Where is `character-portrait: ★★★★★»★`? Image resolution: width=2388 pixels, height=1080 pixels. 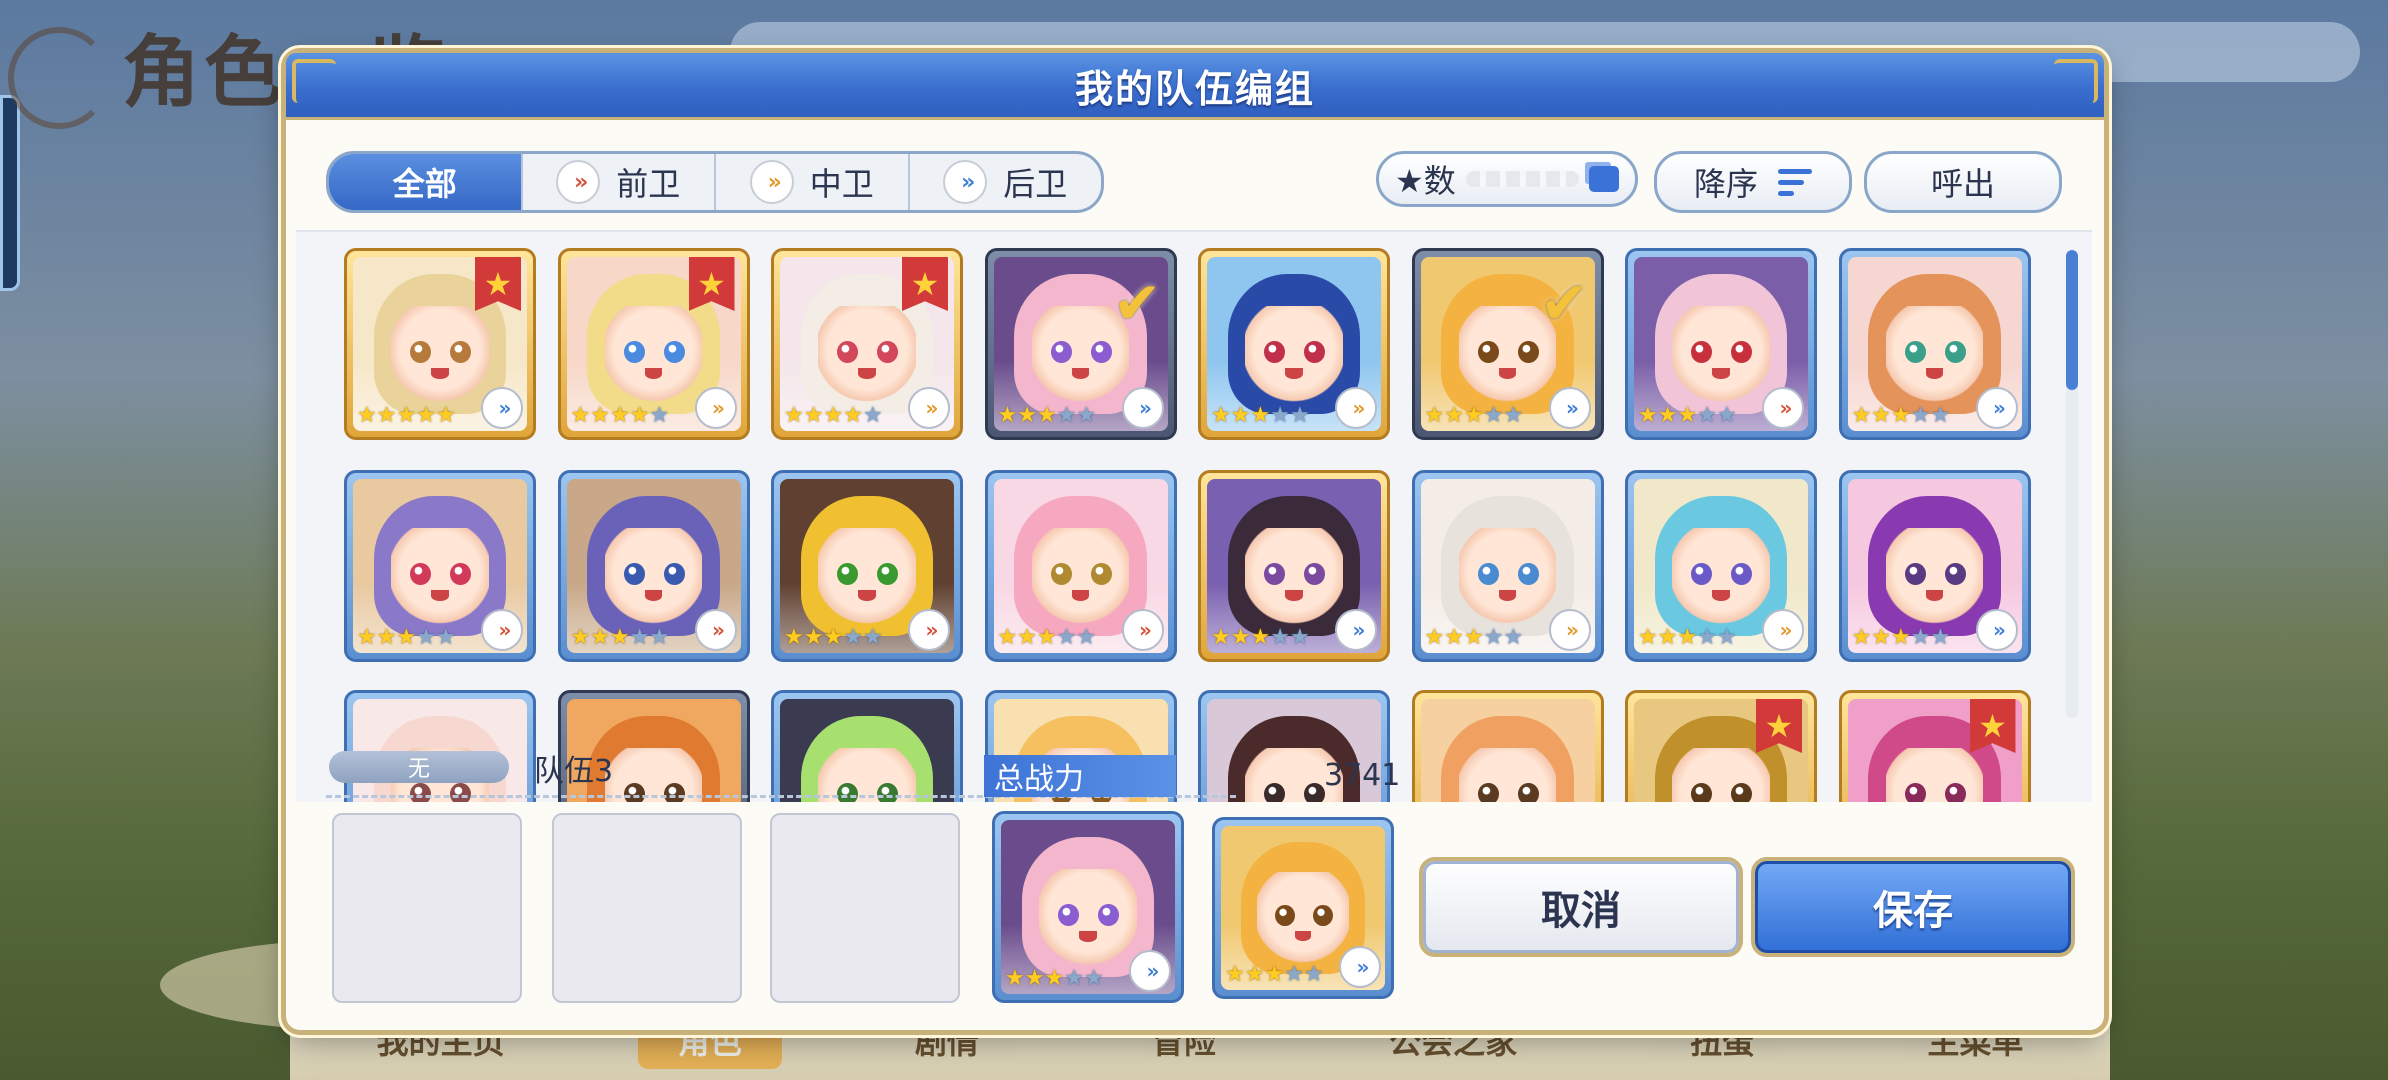 character-portrait: ★★★★★»★ is located at coordinates (440, 344).